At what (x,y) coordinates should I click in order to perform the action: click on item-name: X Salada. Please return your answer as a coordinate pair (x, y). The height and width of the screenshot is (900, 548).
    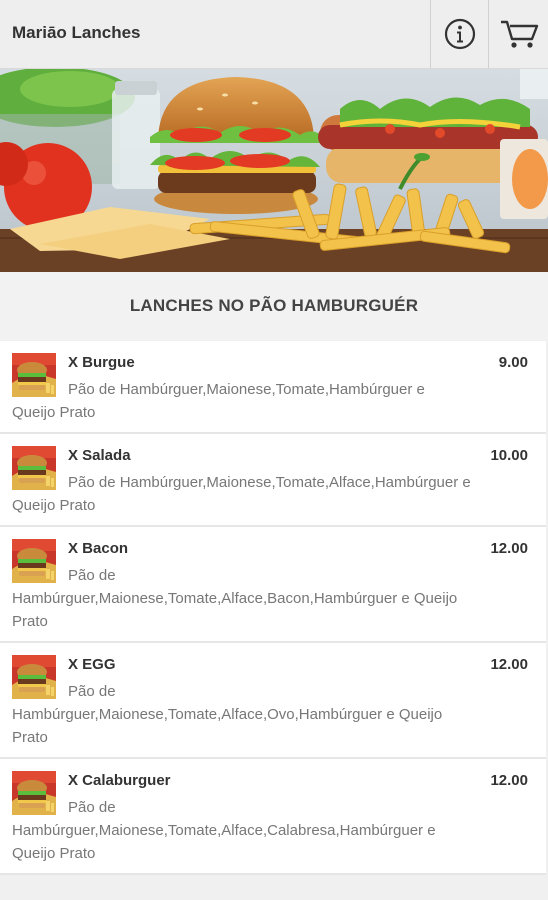
    Looking at the image, I should click on (99, 455).